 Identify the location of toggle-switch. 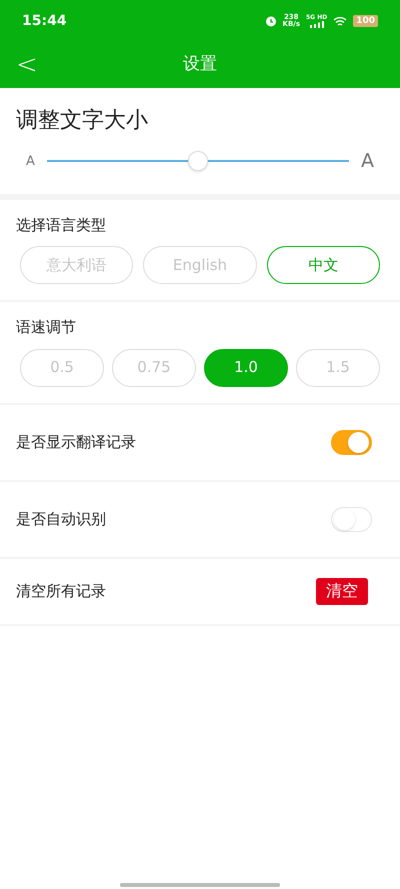
(351, 442).